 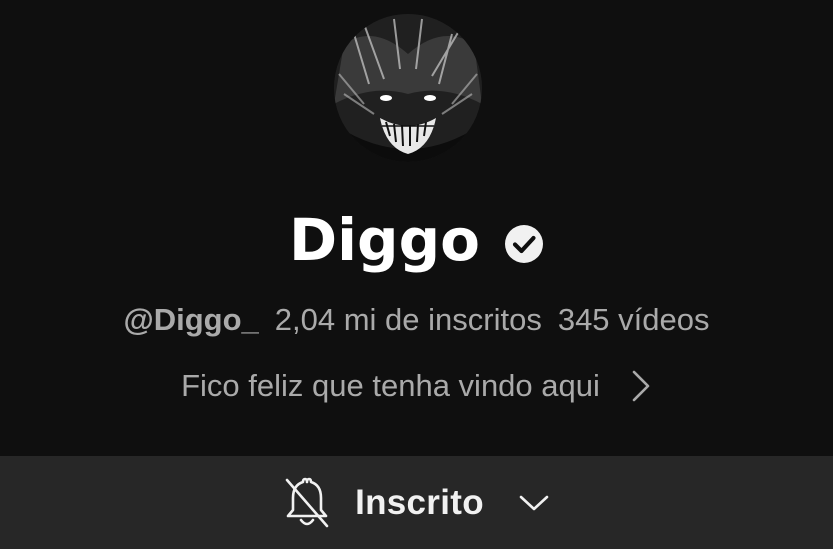 I want to click on channel-name-row: Diggo, so click(x=416, y=240).